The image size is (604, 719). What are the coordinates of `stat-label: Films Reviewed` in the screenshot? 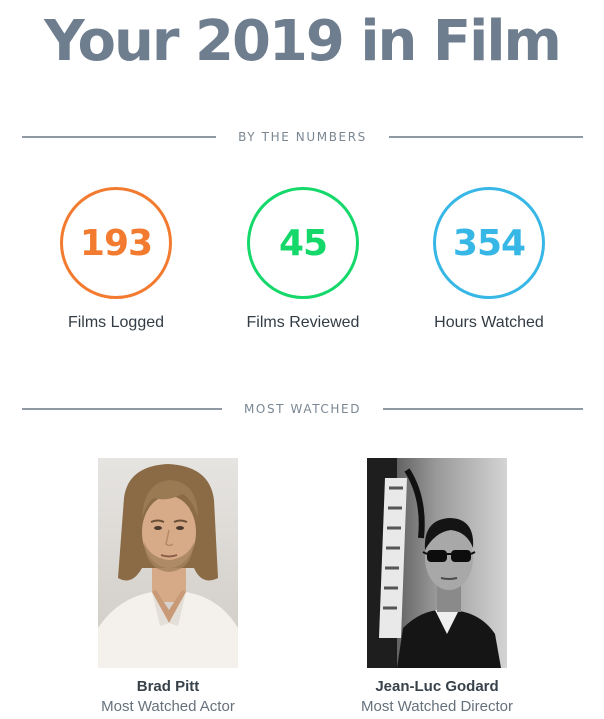 It's located at (303, 322).